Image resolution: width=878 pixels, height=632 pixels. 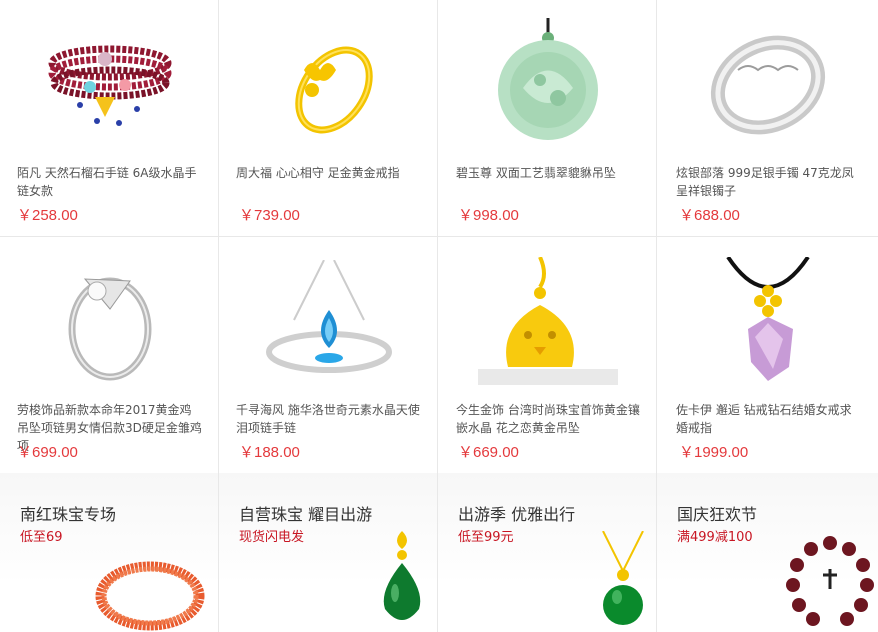 I want to click on promo-title: 国庆狂欢节, so click(x=717, y=513).